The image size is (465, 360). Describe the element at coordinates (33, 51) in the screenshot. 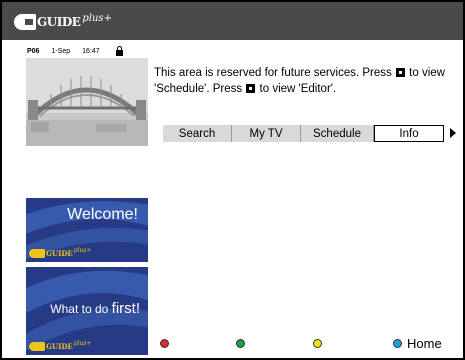

I see `channel-number: P06` at that location.